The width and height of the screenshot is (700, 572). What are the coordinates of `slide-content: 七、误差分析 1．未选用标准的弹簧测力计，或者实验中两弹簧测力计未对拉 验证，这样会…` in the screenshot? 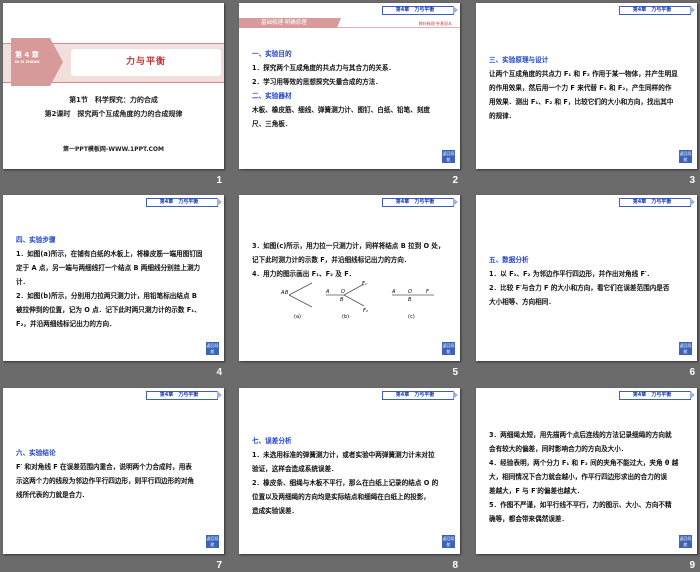 It's located at (352, 476).